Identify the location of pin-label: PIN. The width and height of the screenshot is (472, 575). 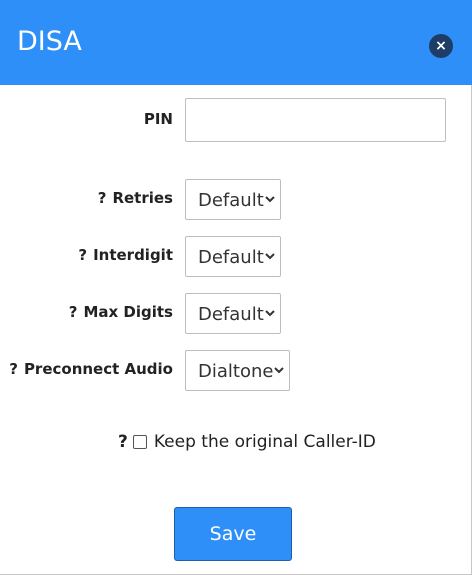
(158, 119).